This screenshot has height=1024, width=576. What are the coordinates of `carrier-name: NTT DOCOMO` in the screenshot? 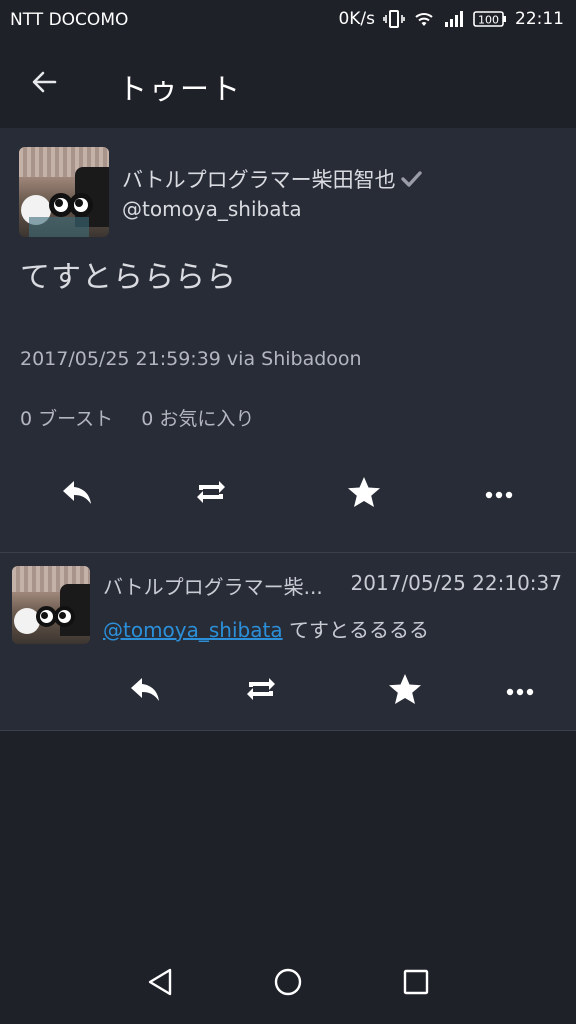 It's located at (69, 20).